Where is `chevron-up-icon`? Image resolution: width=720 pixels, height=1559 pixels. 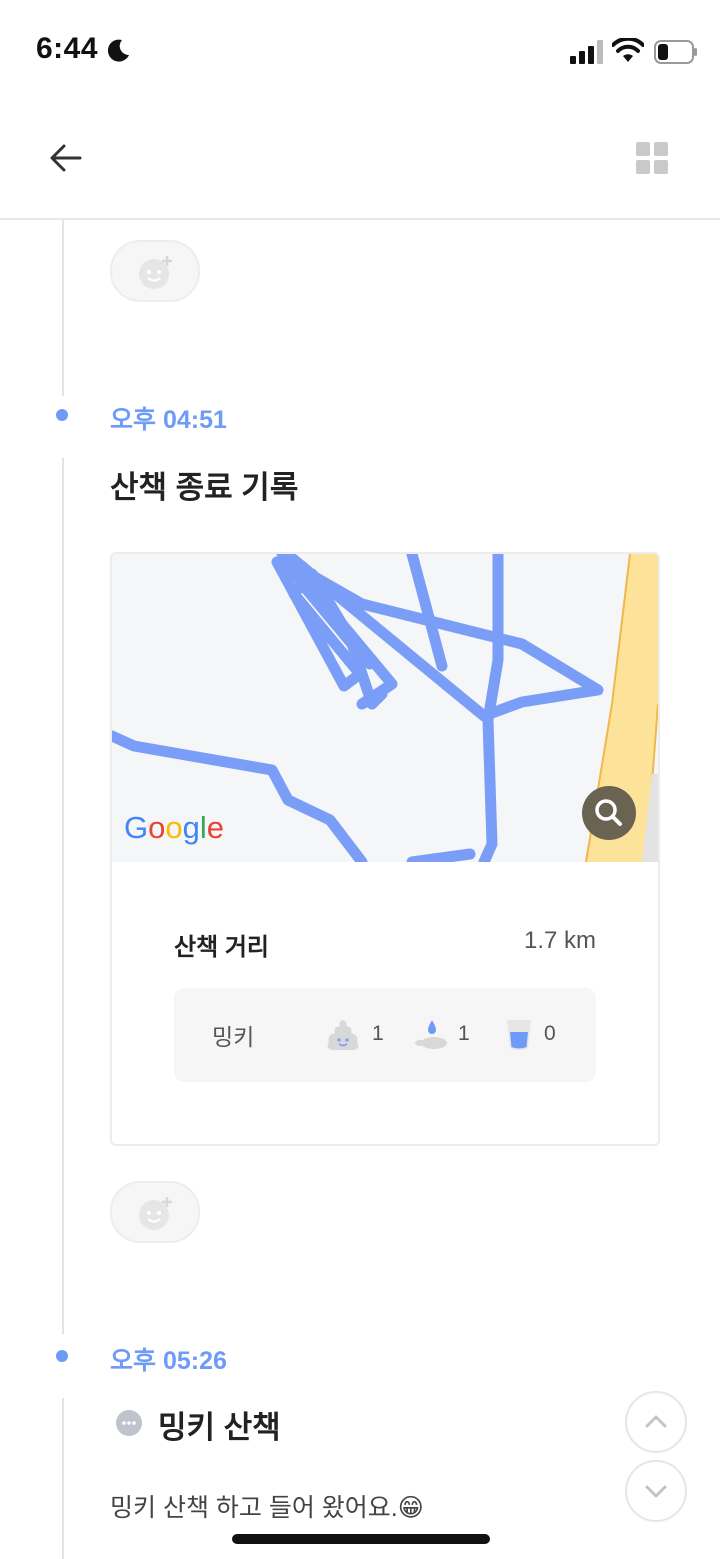 chevron-up-icon is located at coordinates (656, 1421).